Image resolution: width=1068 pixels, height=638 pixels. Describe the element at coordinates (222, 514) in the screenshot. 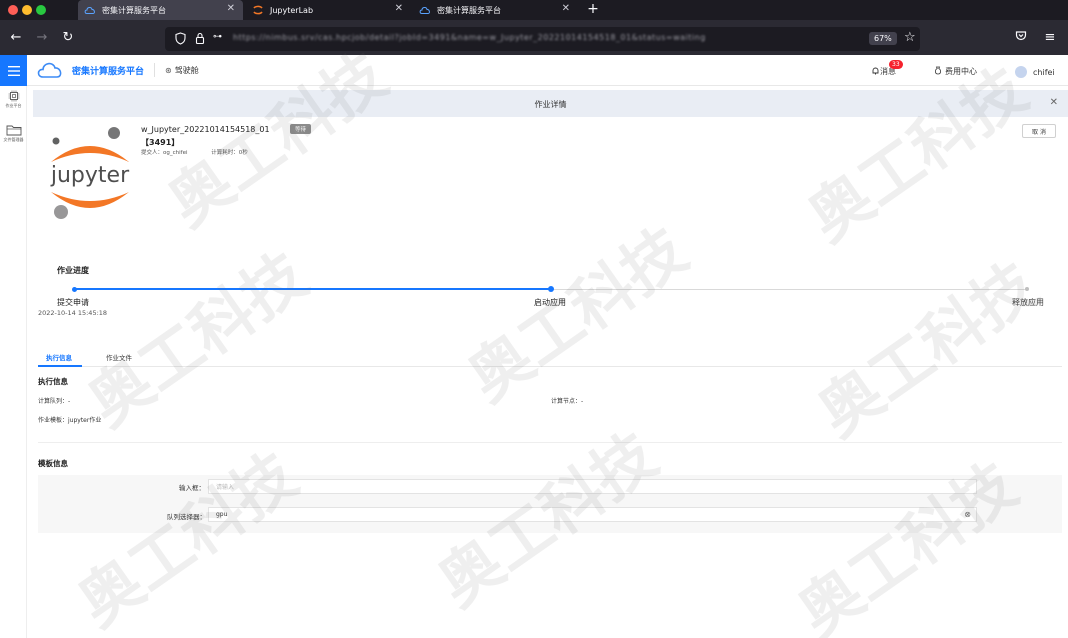

I see `queue-select-value: gpu` at that location.